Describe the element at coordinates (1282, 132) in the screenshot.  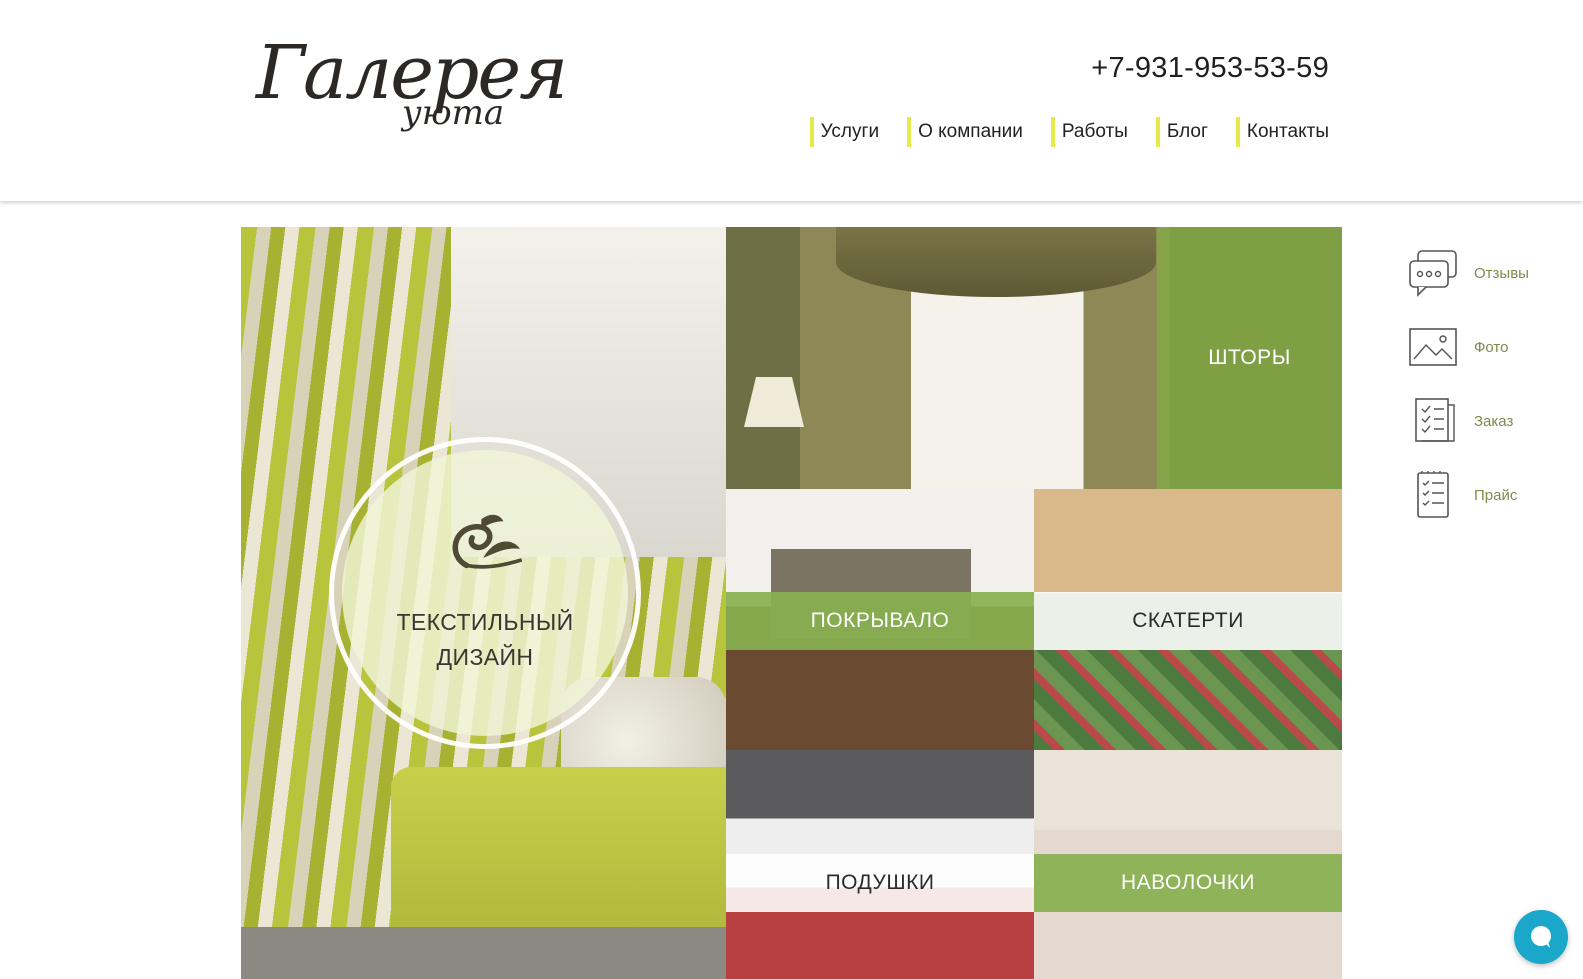
I see `nav-item-contacts: Контакты` at that location.